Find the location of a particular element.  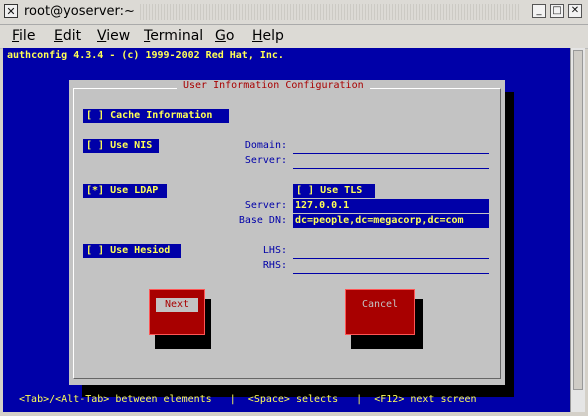

menu-help-label: elp is located at coordinates (273, 36).